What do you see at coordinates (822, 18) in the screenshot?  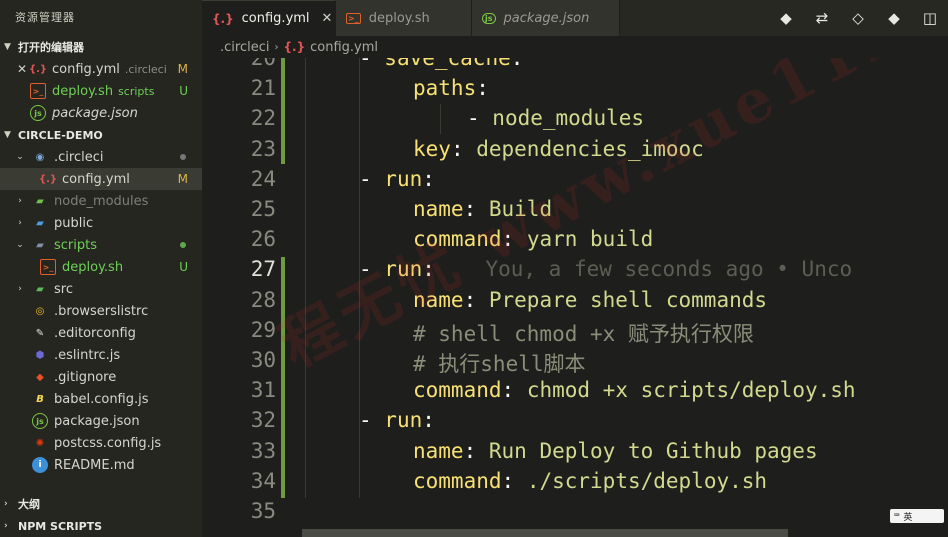 I see `compare-changes-icon: ⇄` at bounding box center [822, 18].